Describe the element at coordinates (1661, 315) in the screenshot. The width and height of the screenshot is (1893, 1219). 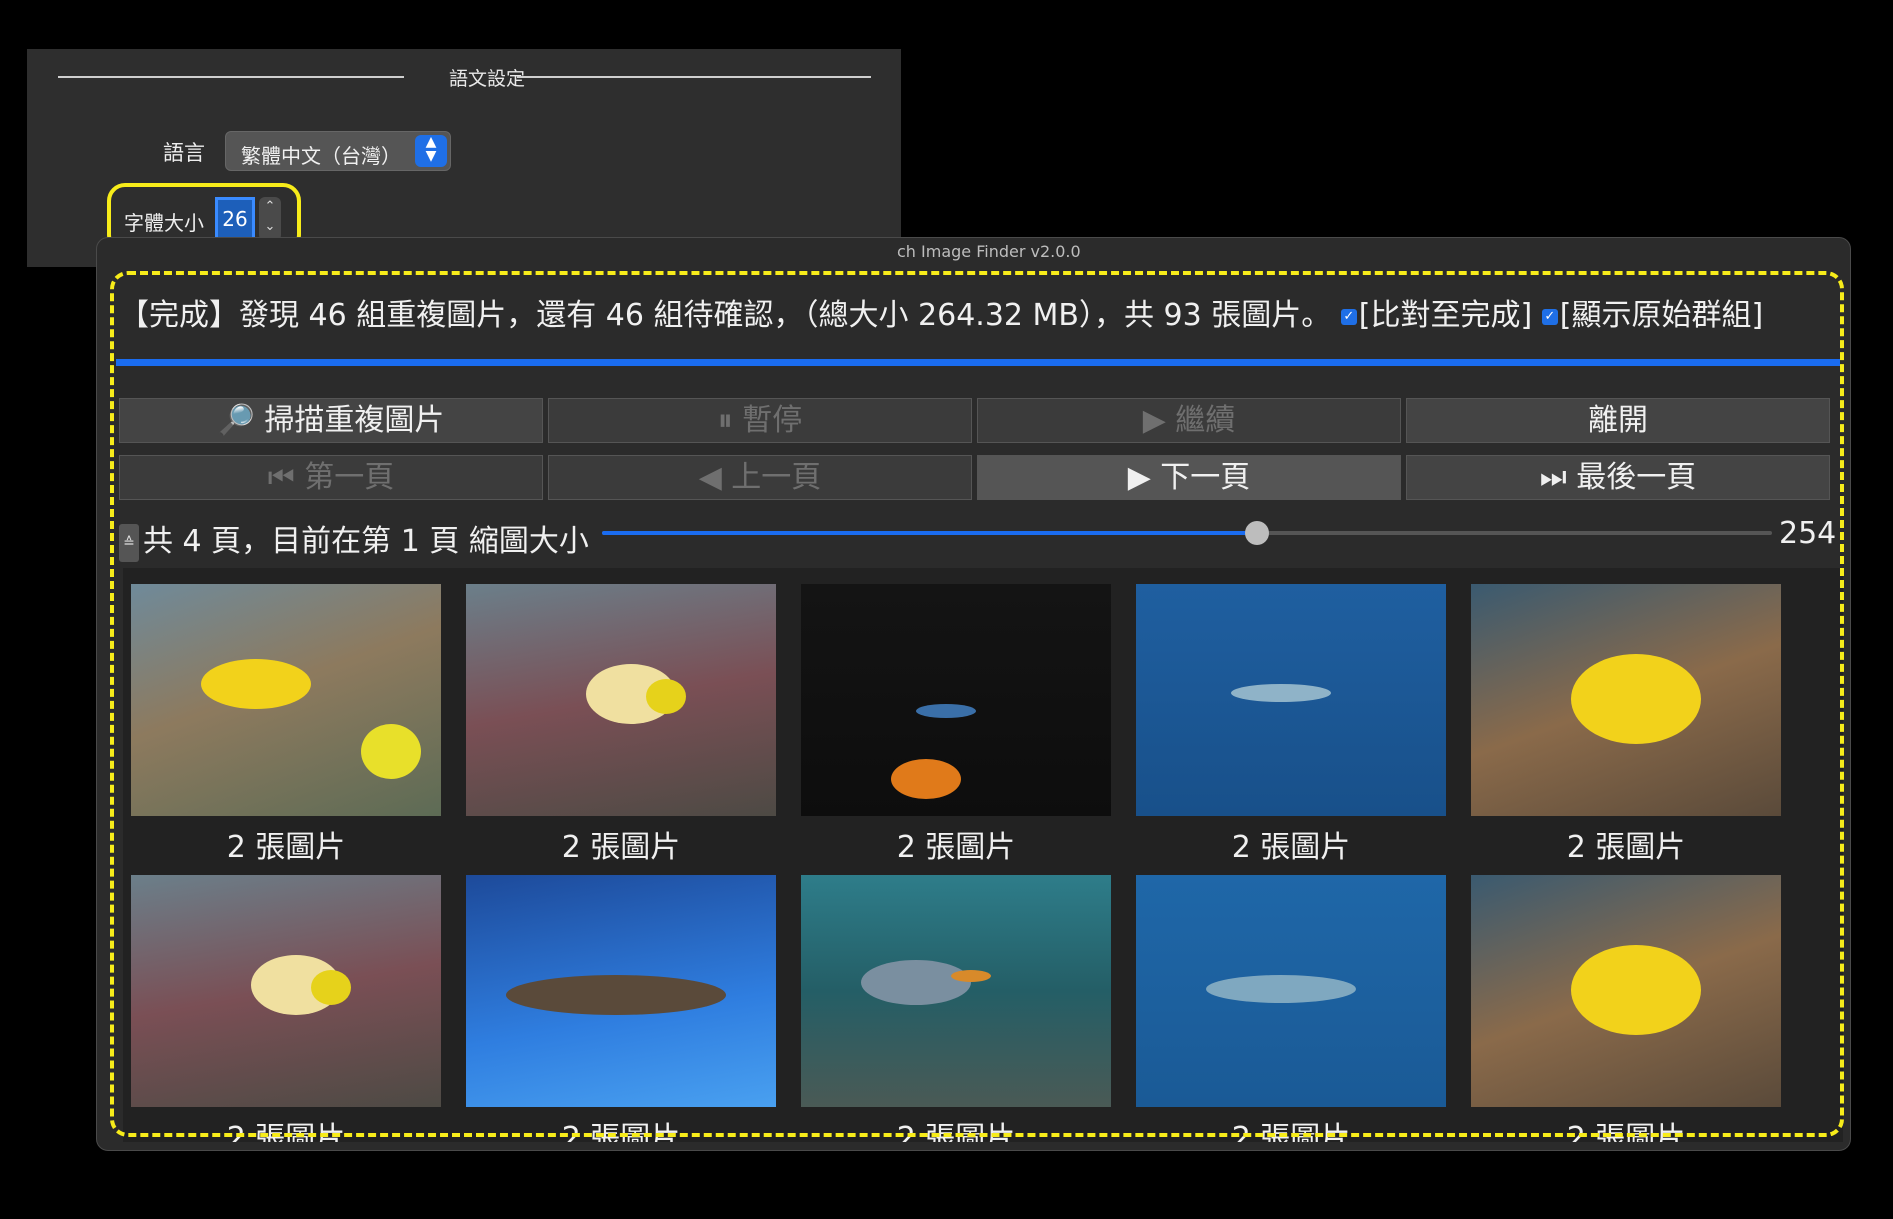
I see `checkbox-label: [顯示原始群組]` at that location.